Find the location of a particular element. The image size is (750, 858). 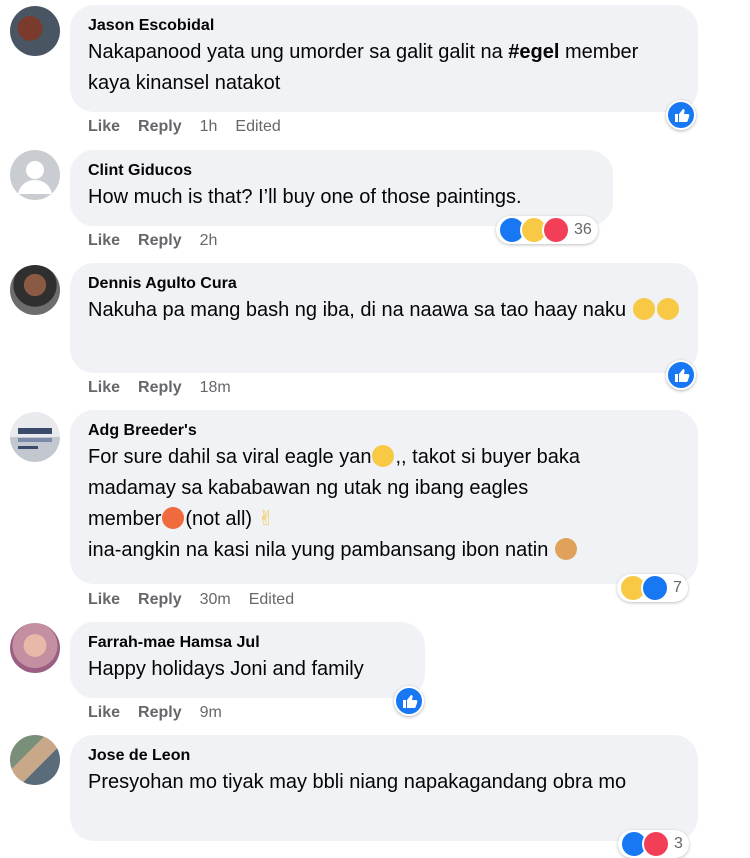

comment-text-part: ,, takot si buyer baka is located at coordinates (488, 457).